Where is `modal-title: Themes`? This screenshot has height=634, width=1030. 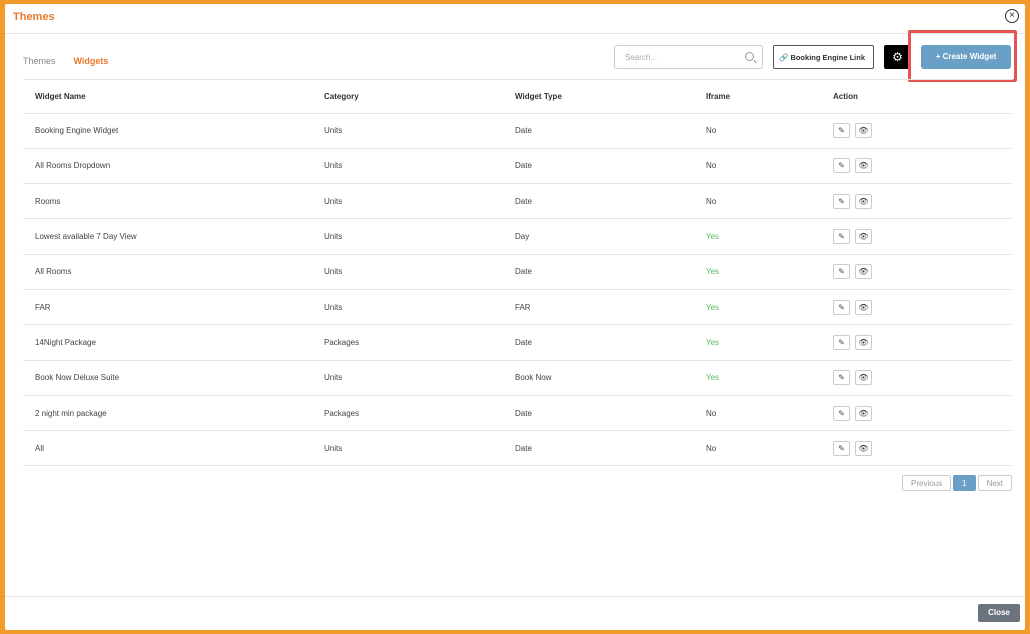
modal-title: Themes is located at coordinates (34, 17).